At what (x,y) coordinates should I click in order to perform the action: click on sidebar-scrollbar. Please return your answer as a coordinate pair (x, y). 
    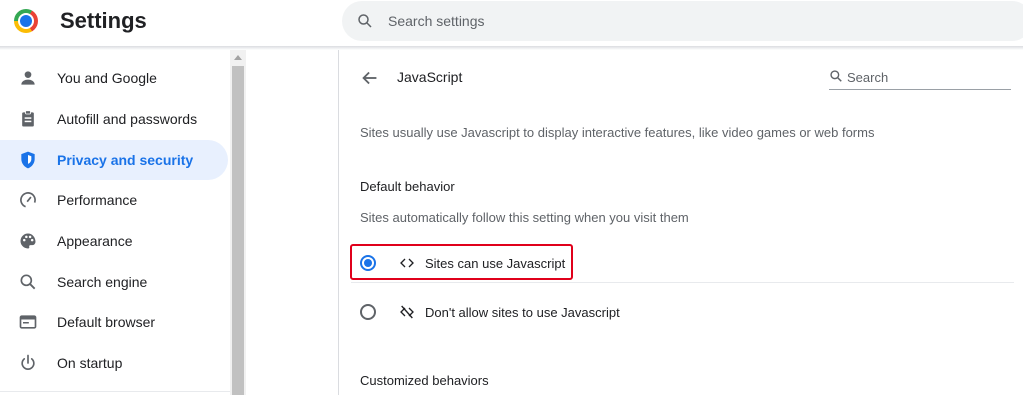
    Looking at the image, I should click on (238, 222).